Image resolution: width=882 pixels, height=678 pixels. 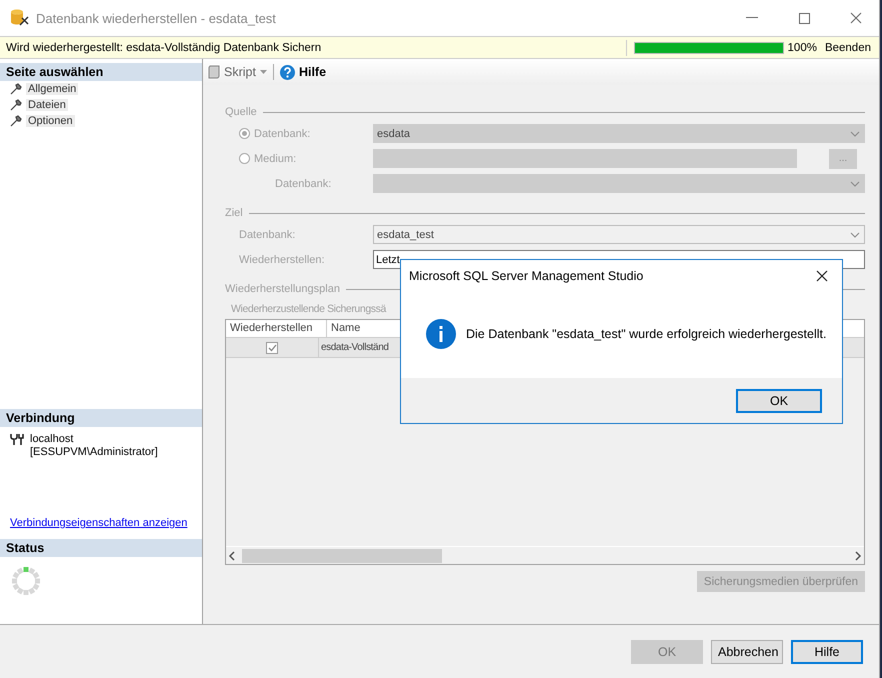 What do you see at coordinates (619, 234) in the screenshot?
I see `database-dropdown: esdata_test` at bounding box center [619, 234].